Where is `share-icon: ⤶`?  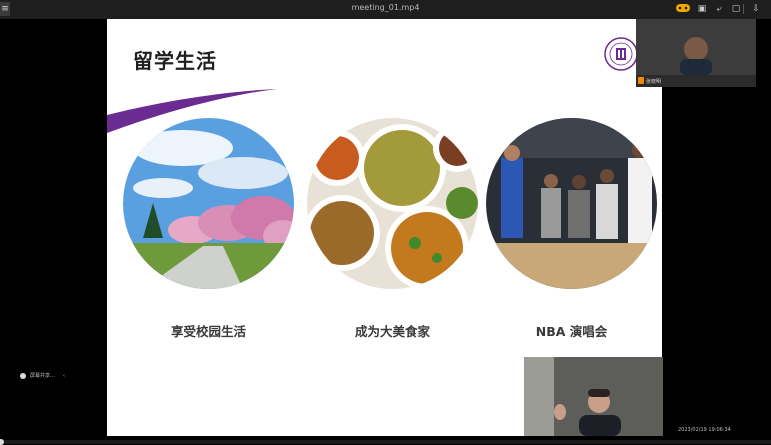
share-icon: ⤶ is located at coordinates (719, 9).